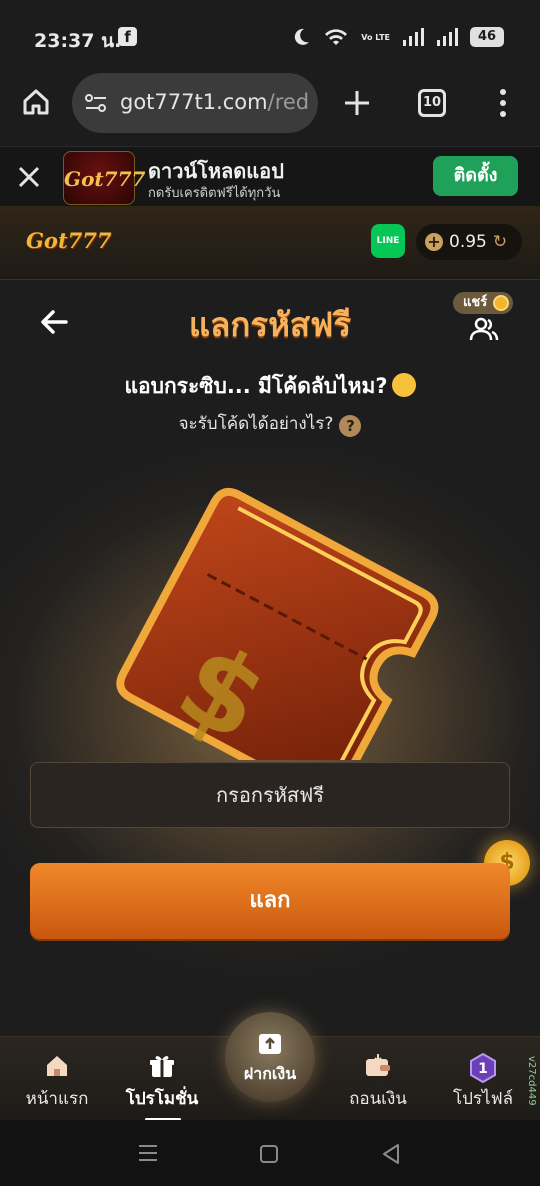 This screenshot has height=1186, width=540. Describe the element at coordinates (148, 1153) in the screenshot. I see `recents-icon` at that location.